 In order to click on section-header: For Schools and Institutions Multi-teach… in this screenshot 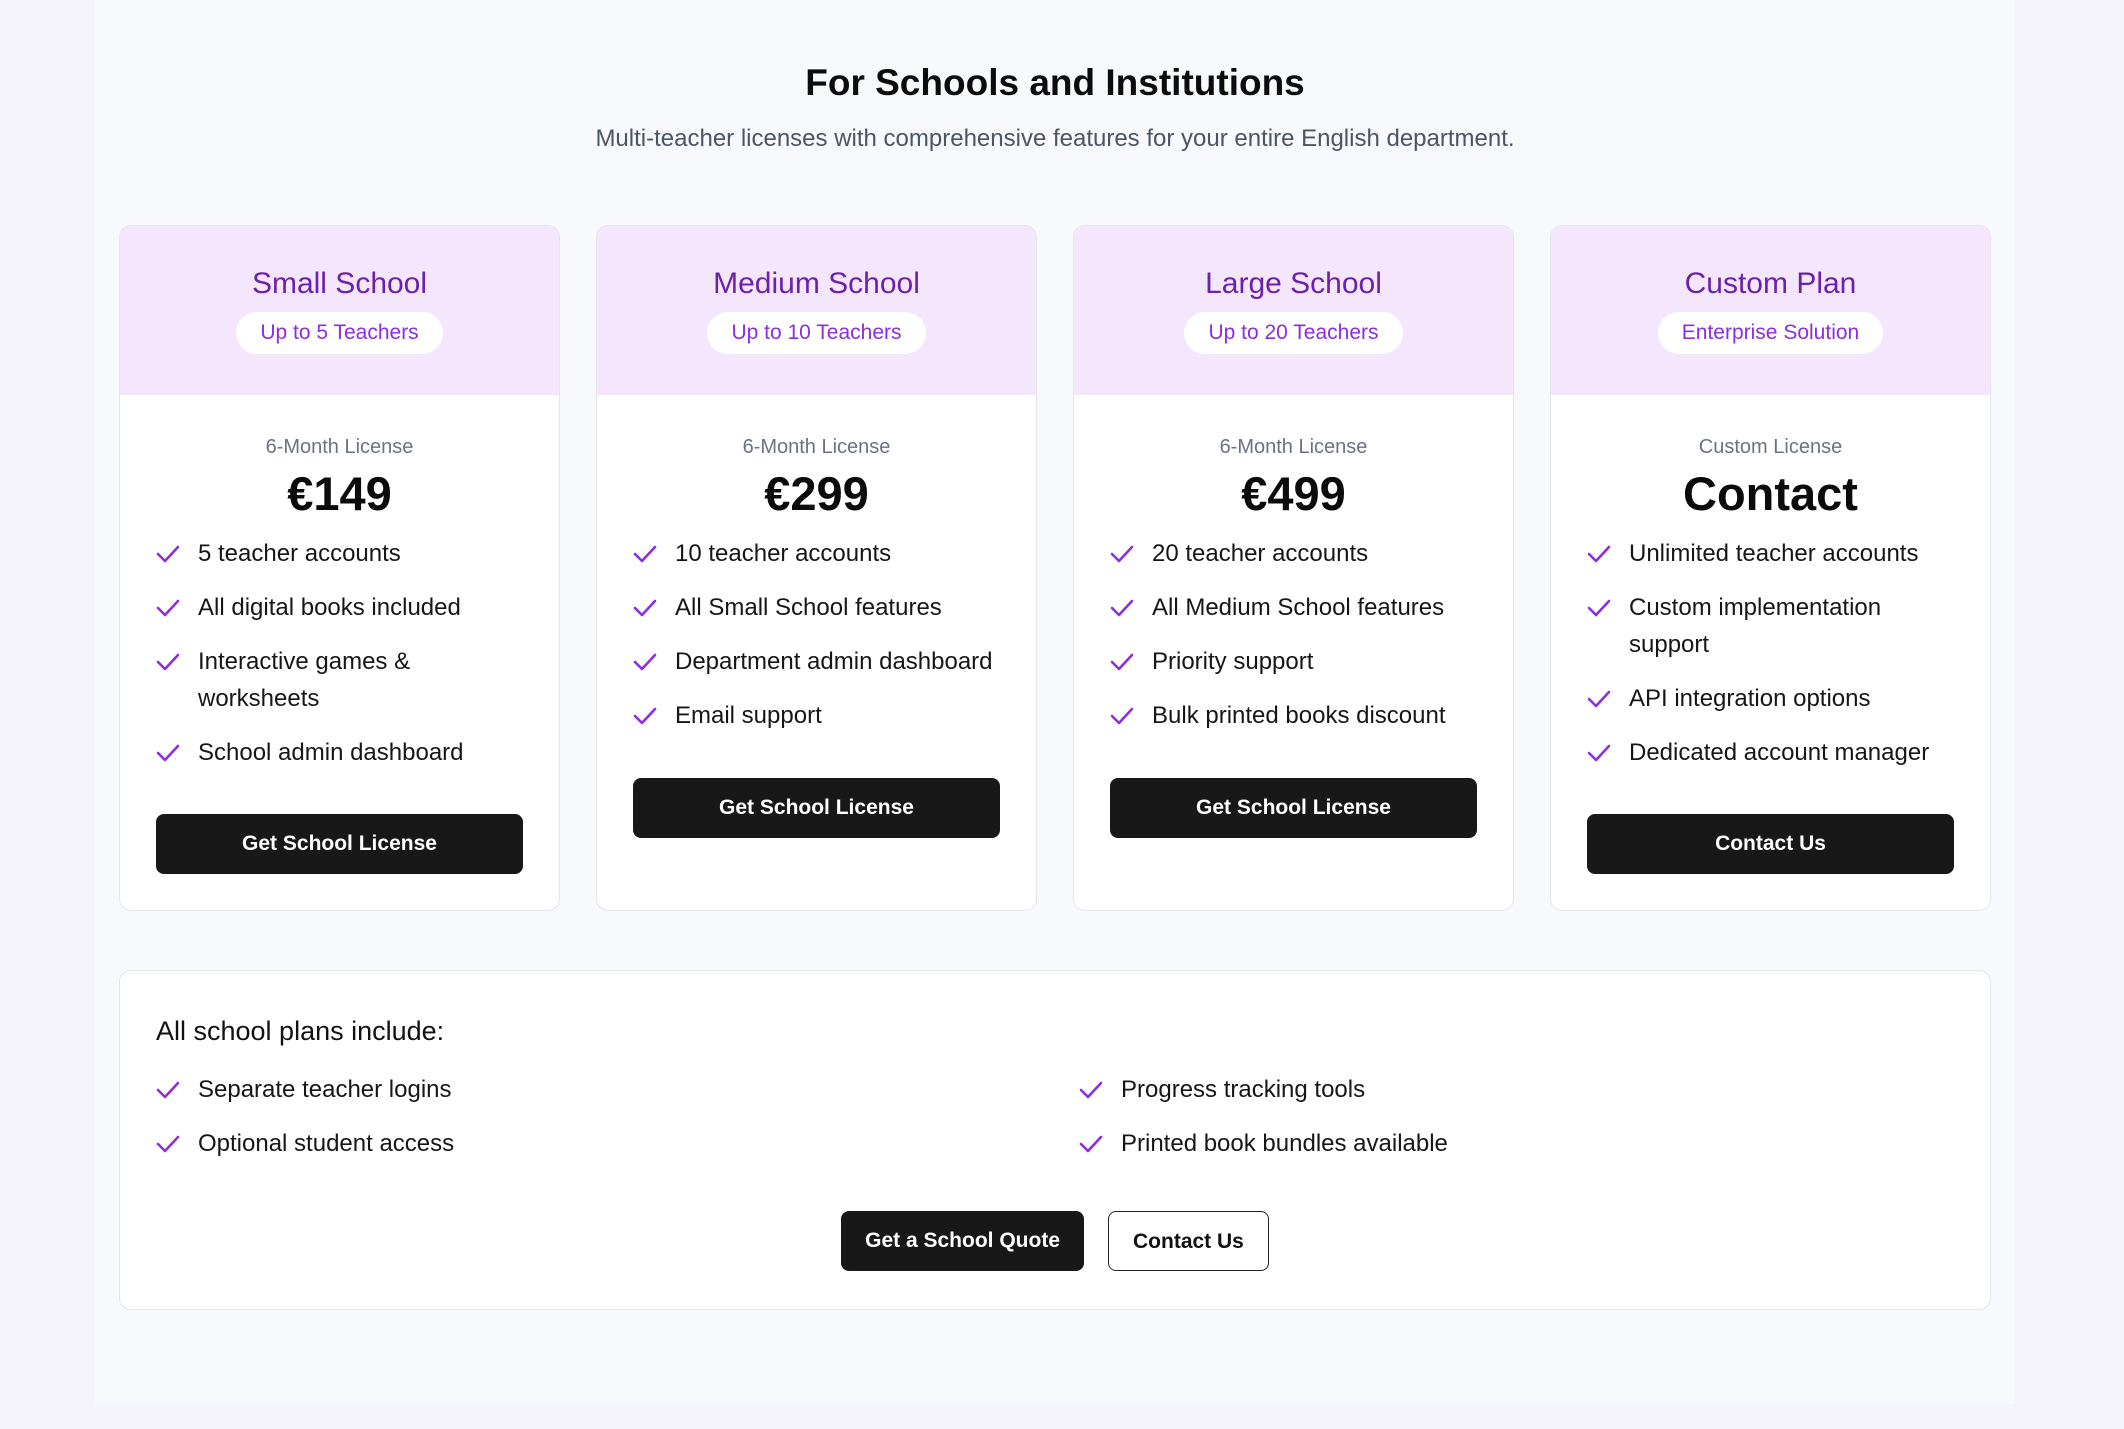, I will do `click(1055, 78)`.